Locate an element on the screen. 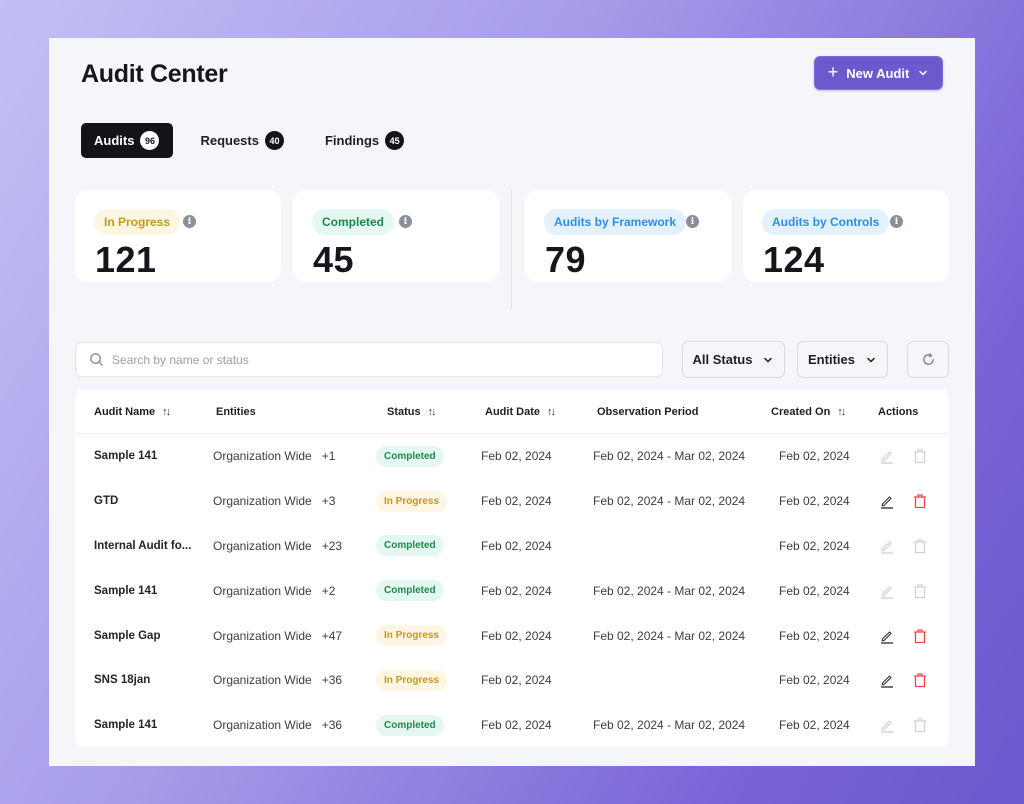 Image resolution: width=1024 pixels, height=804 pixels. refresh-icon is located at coordinates (928, 359).